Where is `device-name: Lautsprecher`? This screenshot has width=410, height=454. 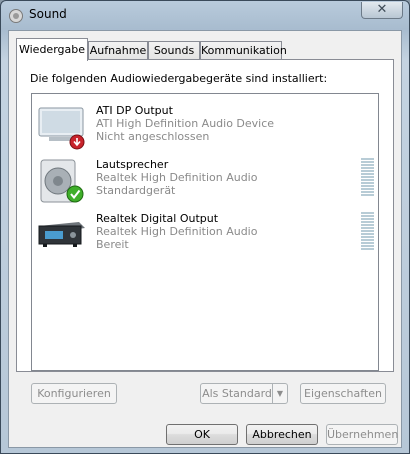 device-name: Lautsprecher is located at coordinates (132, 164).